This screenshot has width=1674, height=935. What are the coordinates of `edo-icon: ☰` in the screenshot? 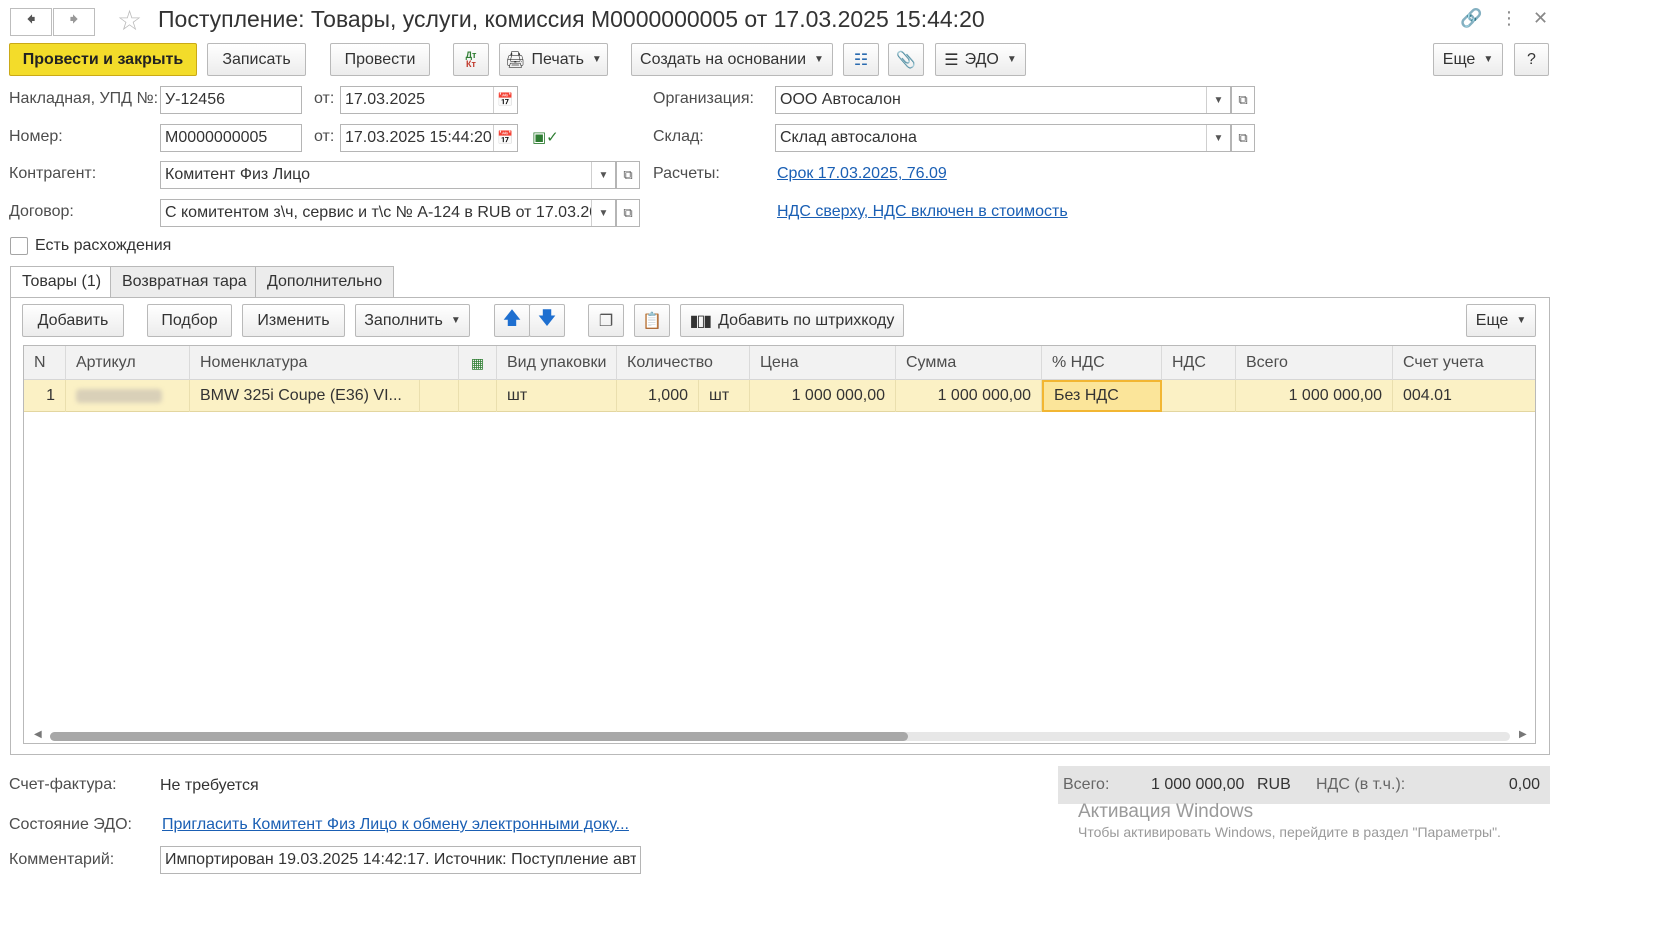 It's located at (951, 60).